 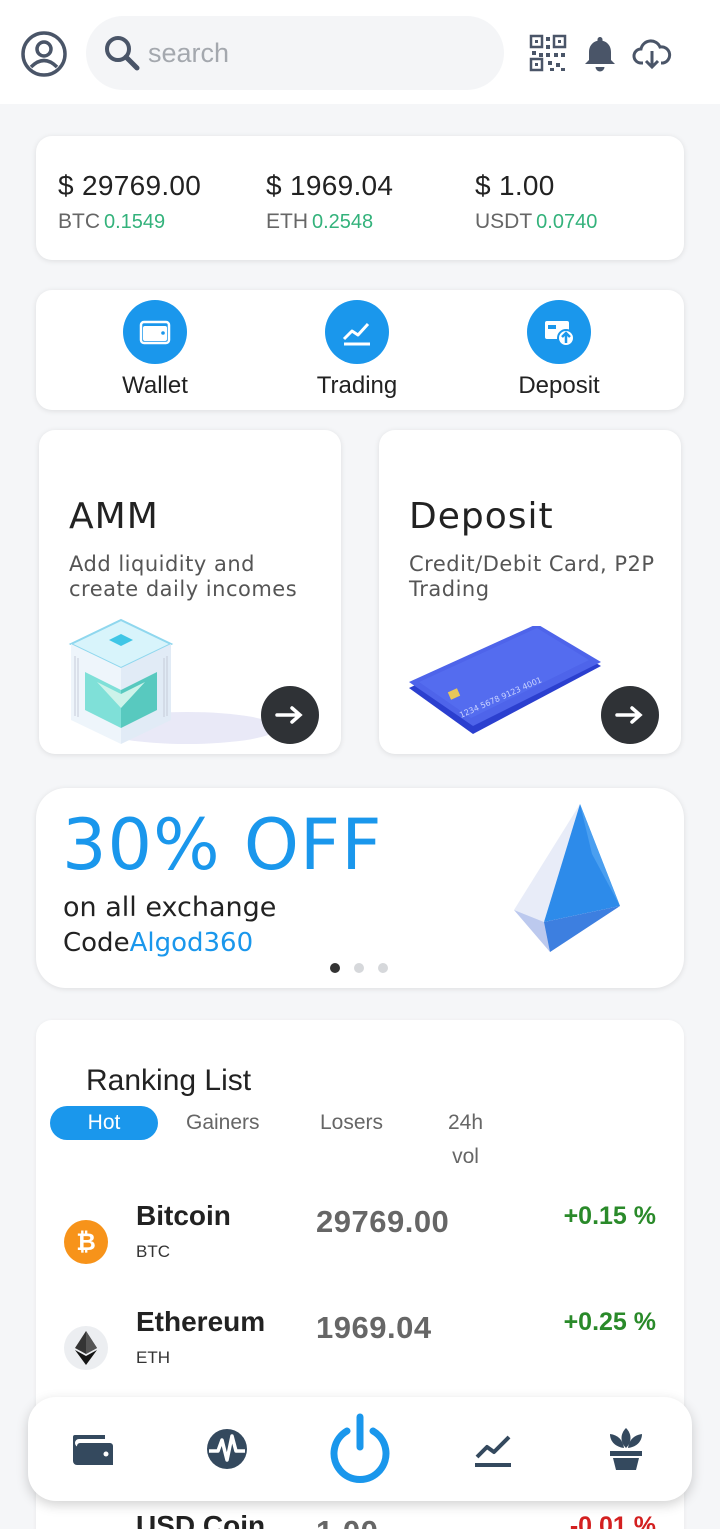 I want to click on banner-code: CodeAlgod360, so click(x=158, y=943).